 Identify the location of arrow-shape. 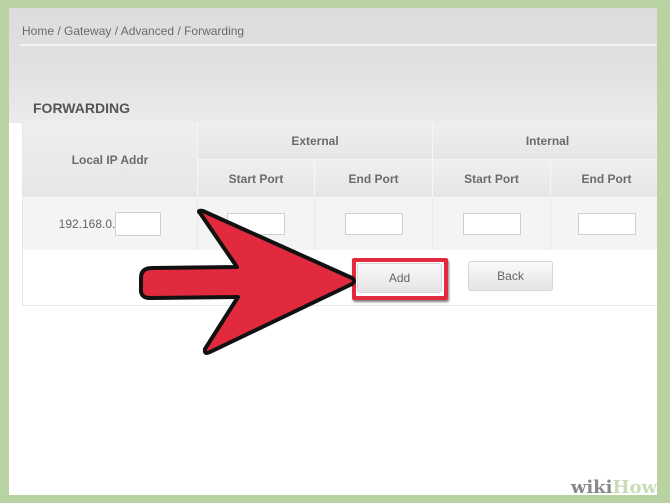
(247, 281).